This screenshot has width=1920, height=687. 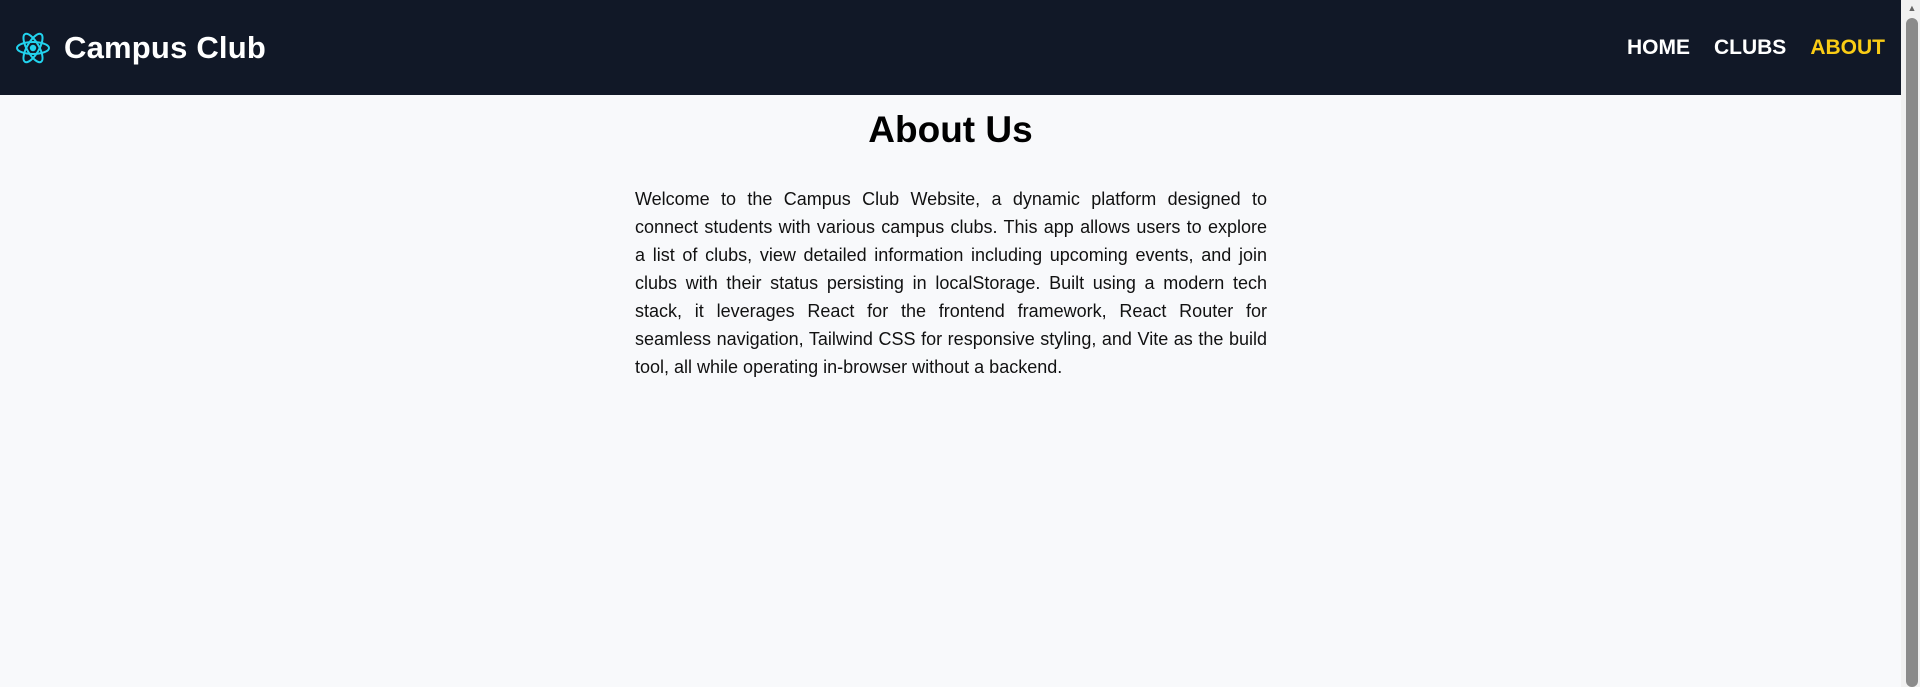 What do you see at coordinates (950, 129) in the screenshot?
I see `page-title: About Us` at bounding box center [950, 129].